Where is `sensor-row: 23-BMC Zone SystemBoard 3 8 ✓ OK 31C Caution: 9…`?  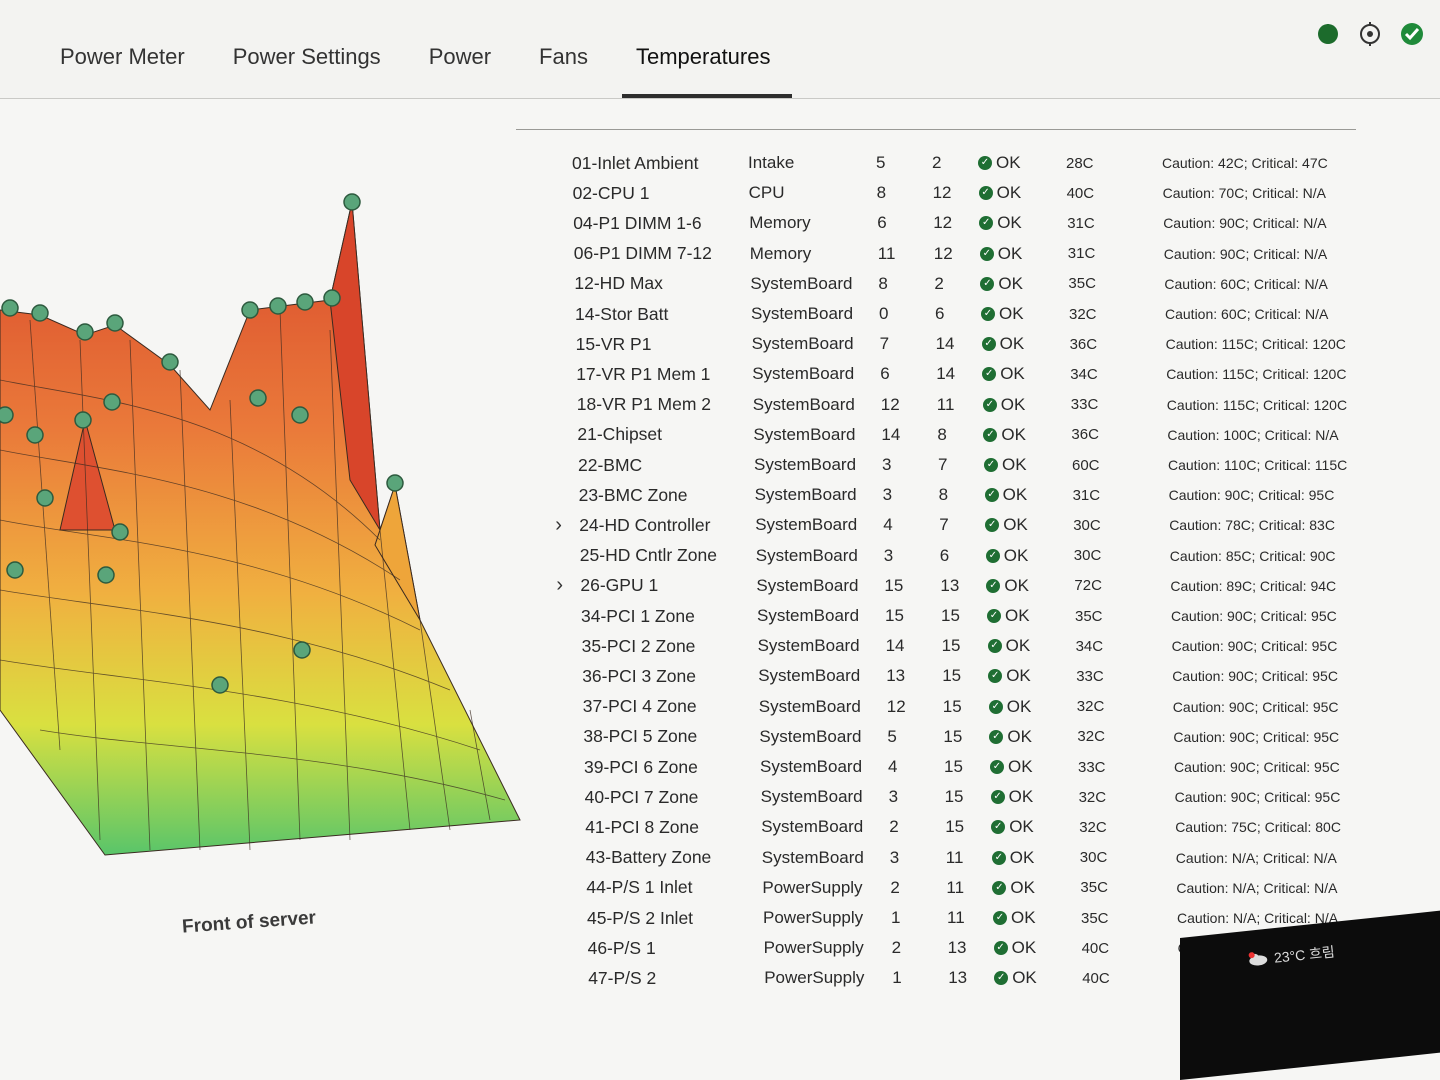 sensor-row: 23-BMC Zone SystemBoard 3 8 ✓ OK 31C Caution: 9… is located at coordinates (962, 495).